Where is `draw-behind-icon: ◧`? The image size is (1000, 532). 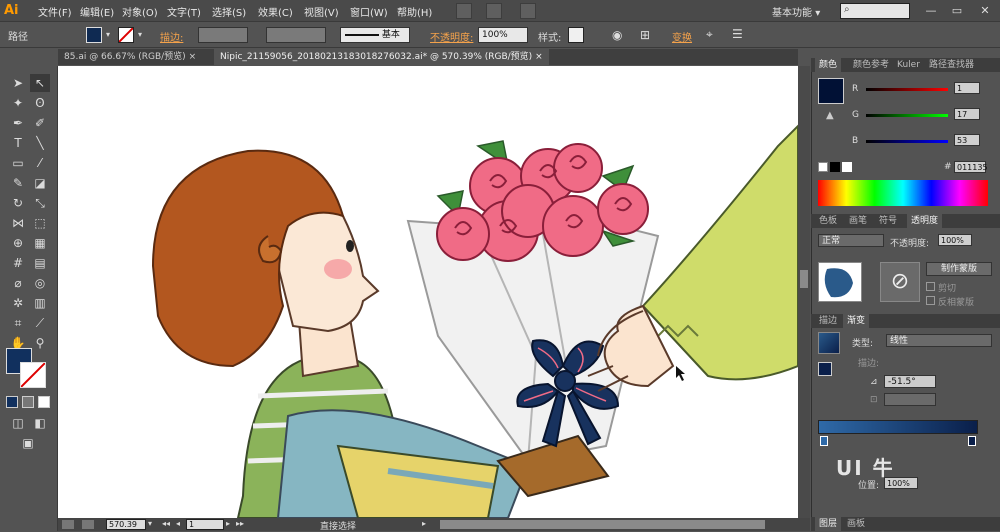 draw-behind-icon: ◧ is located at coordinates (40, 423).